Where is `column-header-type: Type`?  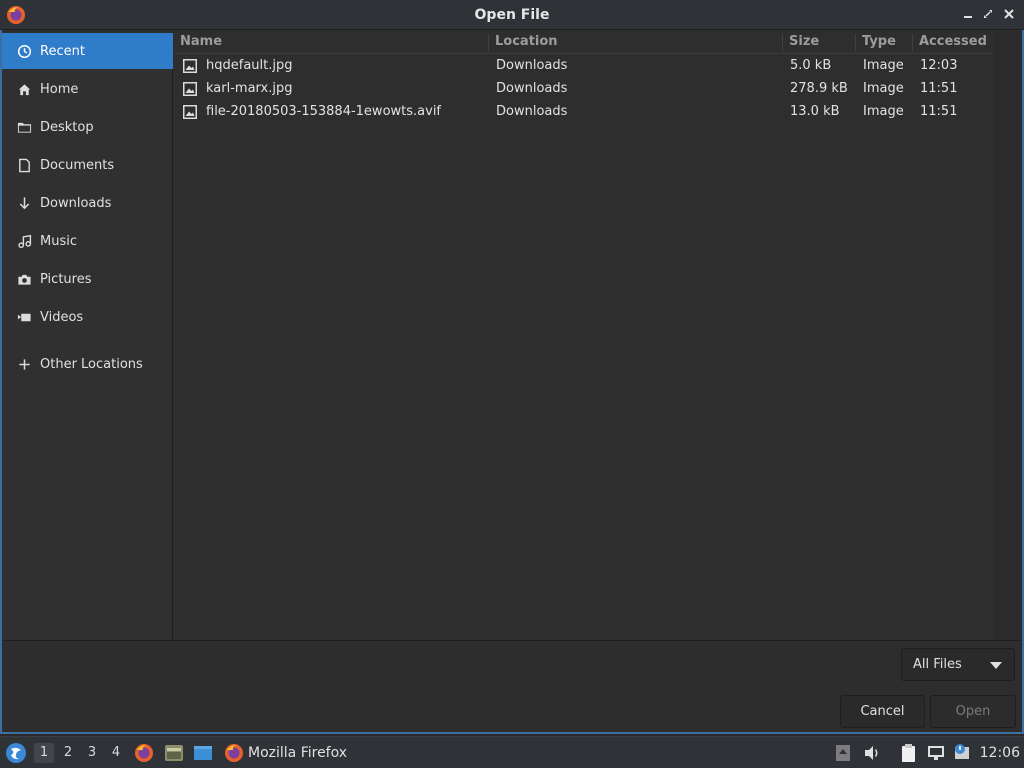 column-header-type: Type is located at coordinates (883, 43).